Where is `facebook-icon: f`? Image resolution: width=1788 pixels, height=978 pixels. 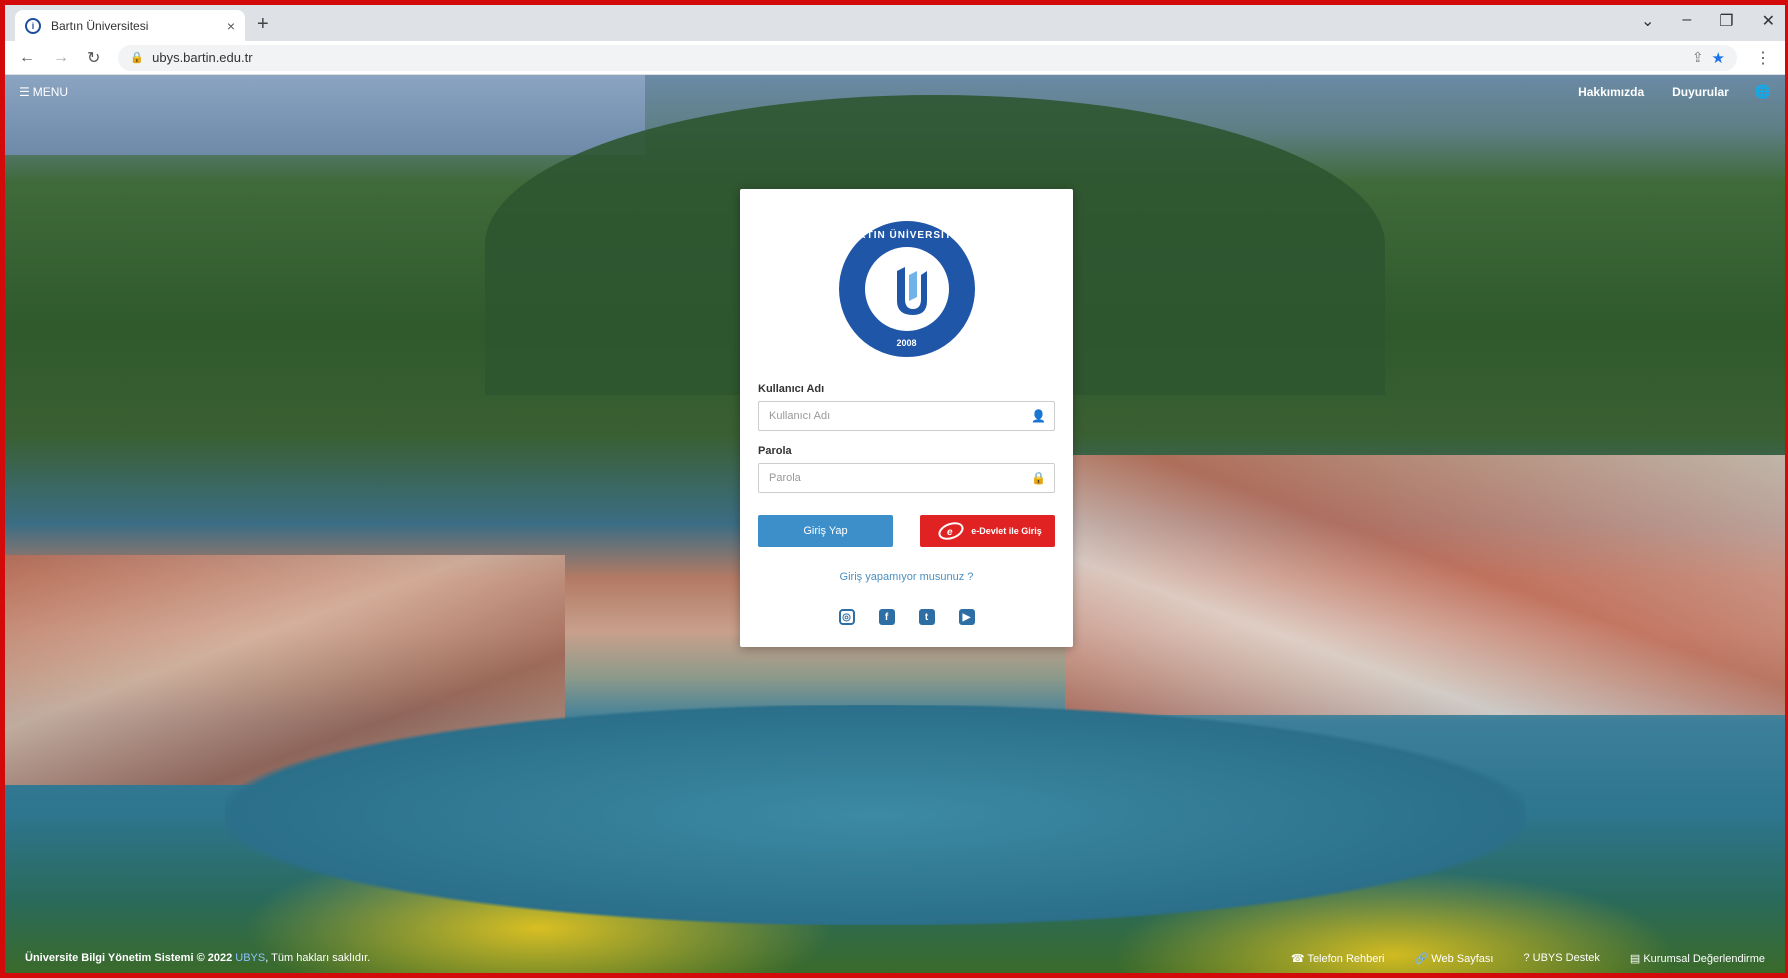 facebook-icon: f is located at coordinates (886, 617).